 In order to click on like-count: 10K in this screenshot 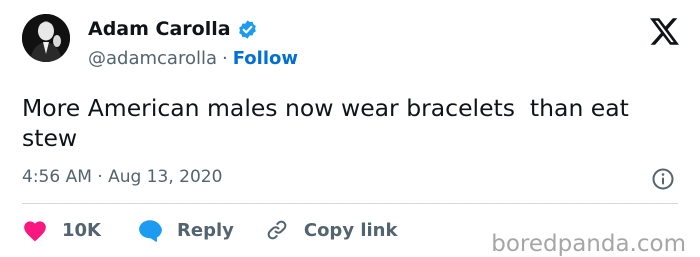, I will do `click(81, 230)`.